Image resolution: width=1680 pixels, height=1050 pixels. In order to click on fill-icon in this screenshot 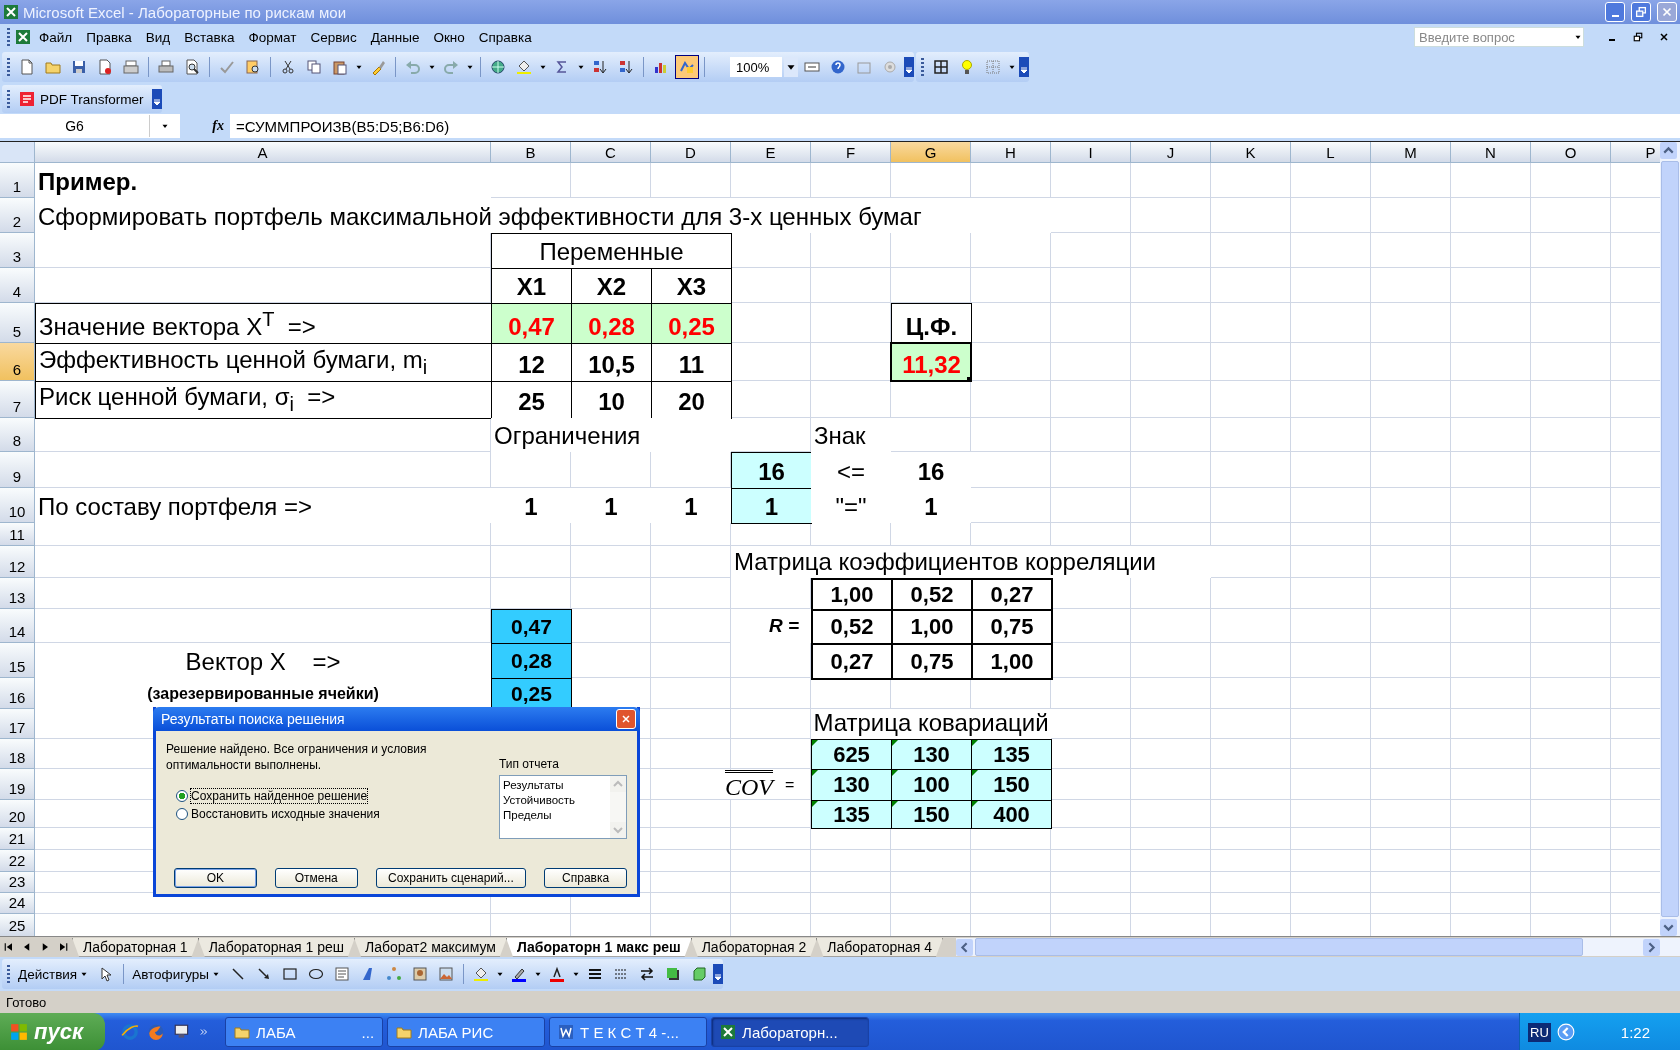, I will do `click(524, 67)`.